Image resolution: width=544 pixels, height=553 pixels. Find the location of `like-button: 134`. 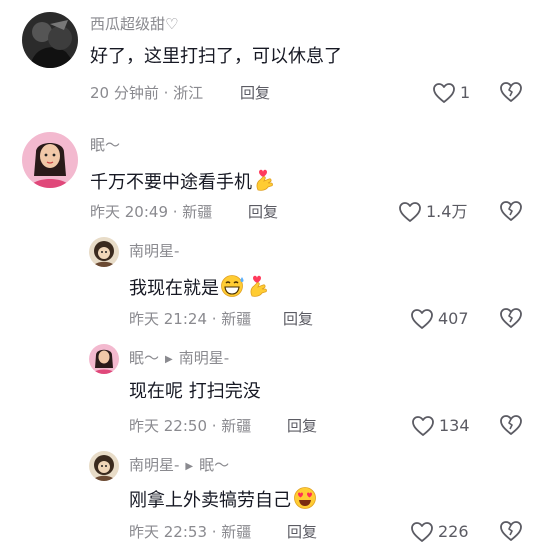

like-button: 134 is located at coordinates (440, 426).